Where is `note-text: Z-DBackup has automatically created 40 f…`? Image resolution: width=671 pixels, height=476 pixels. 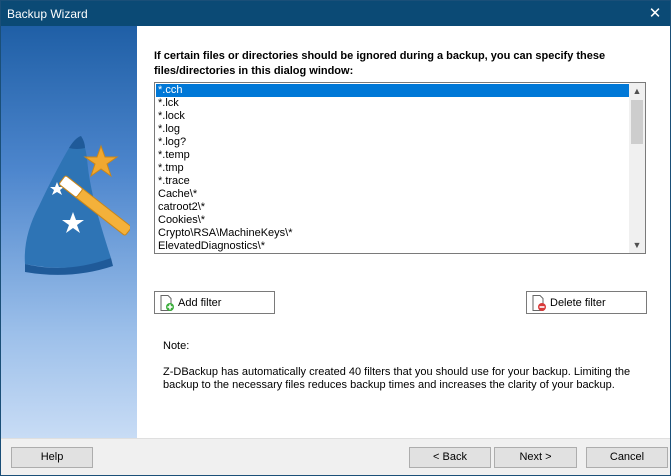
note-text: Z-DBackup has automatically created 40 f… is located at coordinates (397, 378).